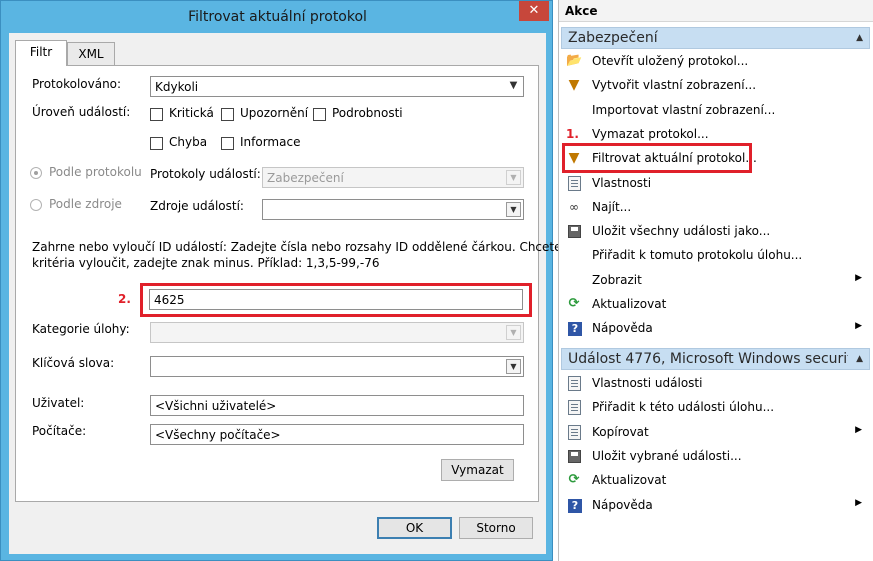 The width and height of the screenshot is (873, 561). I want to click on binoculars-icon: ∞, so click(574, 206).